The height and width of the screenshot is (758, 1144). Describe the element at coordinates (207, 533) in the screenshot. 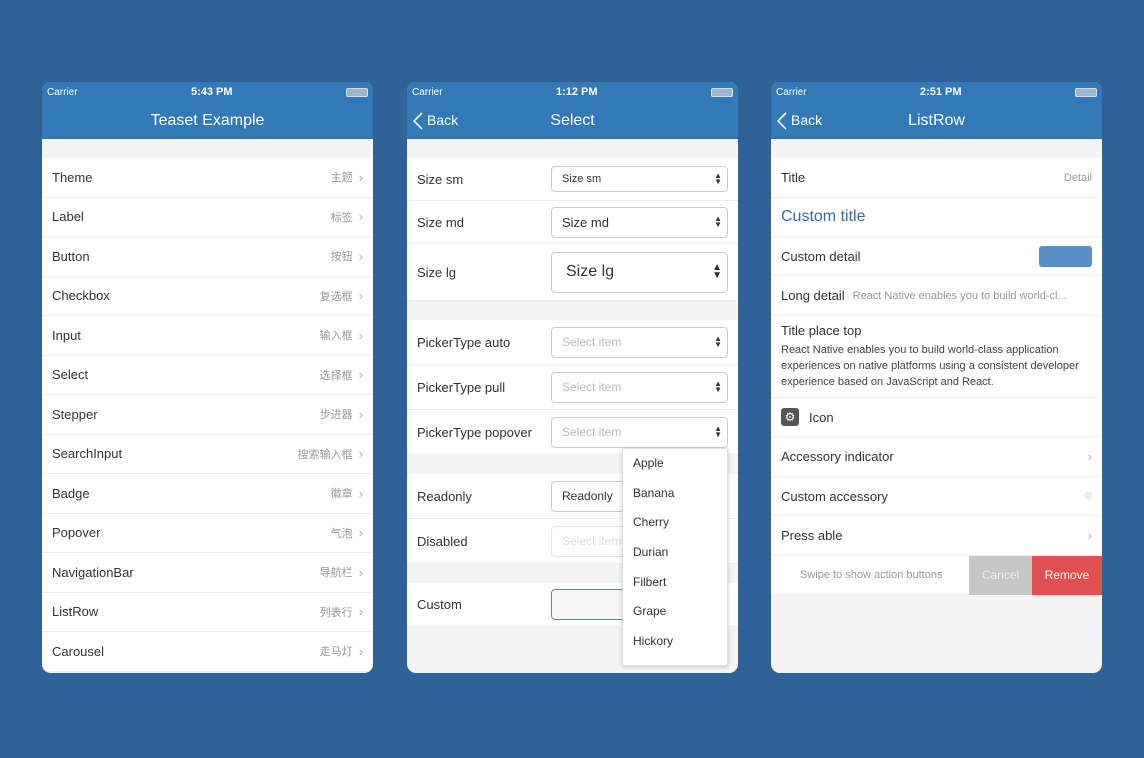

I see `list-item: Popover 气泡 ›` at that location.